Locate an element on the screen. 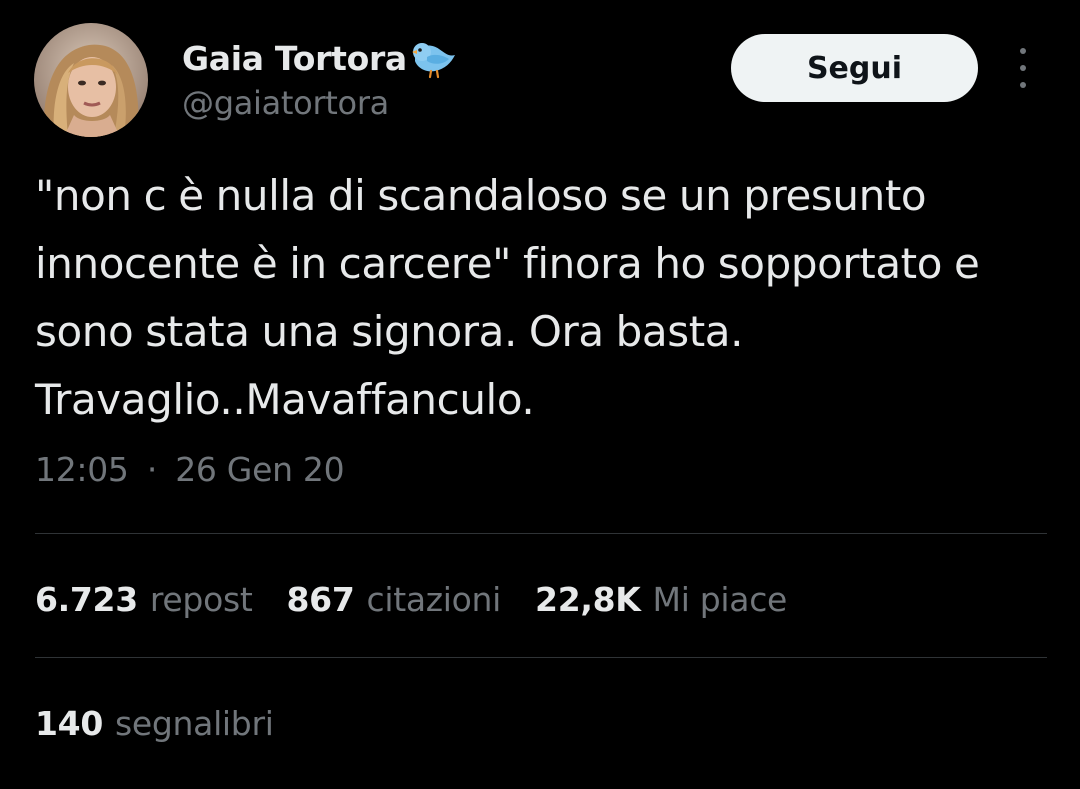 The image size is (1080, 789). tweet-date: 26 Gen 20 is located at coordinates (260, 469).